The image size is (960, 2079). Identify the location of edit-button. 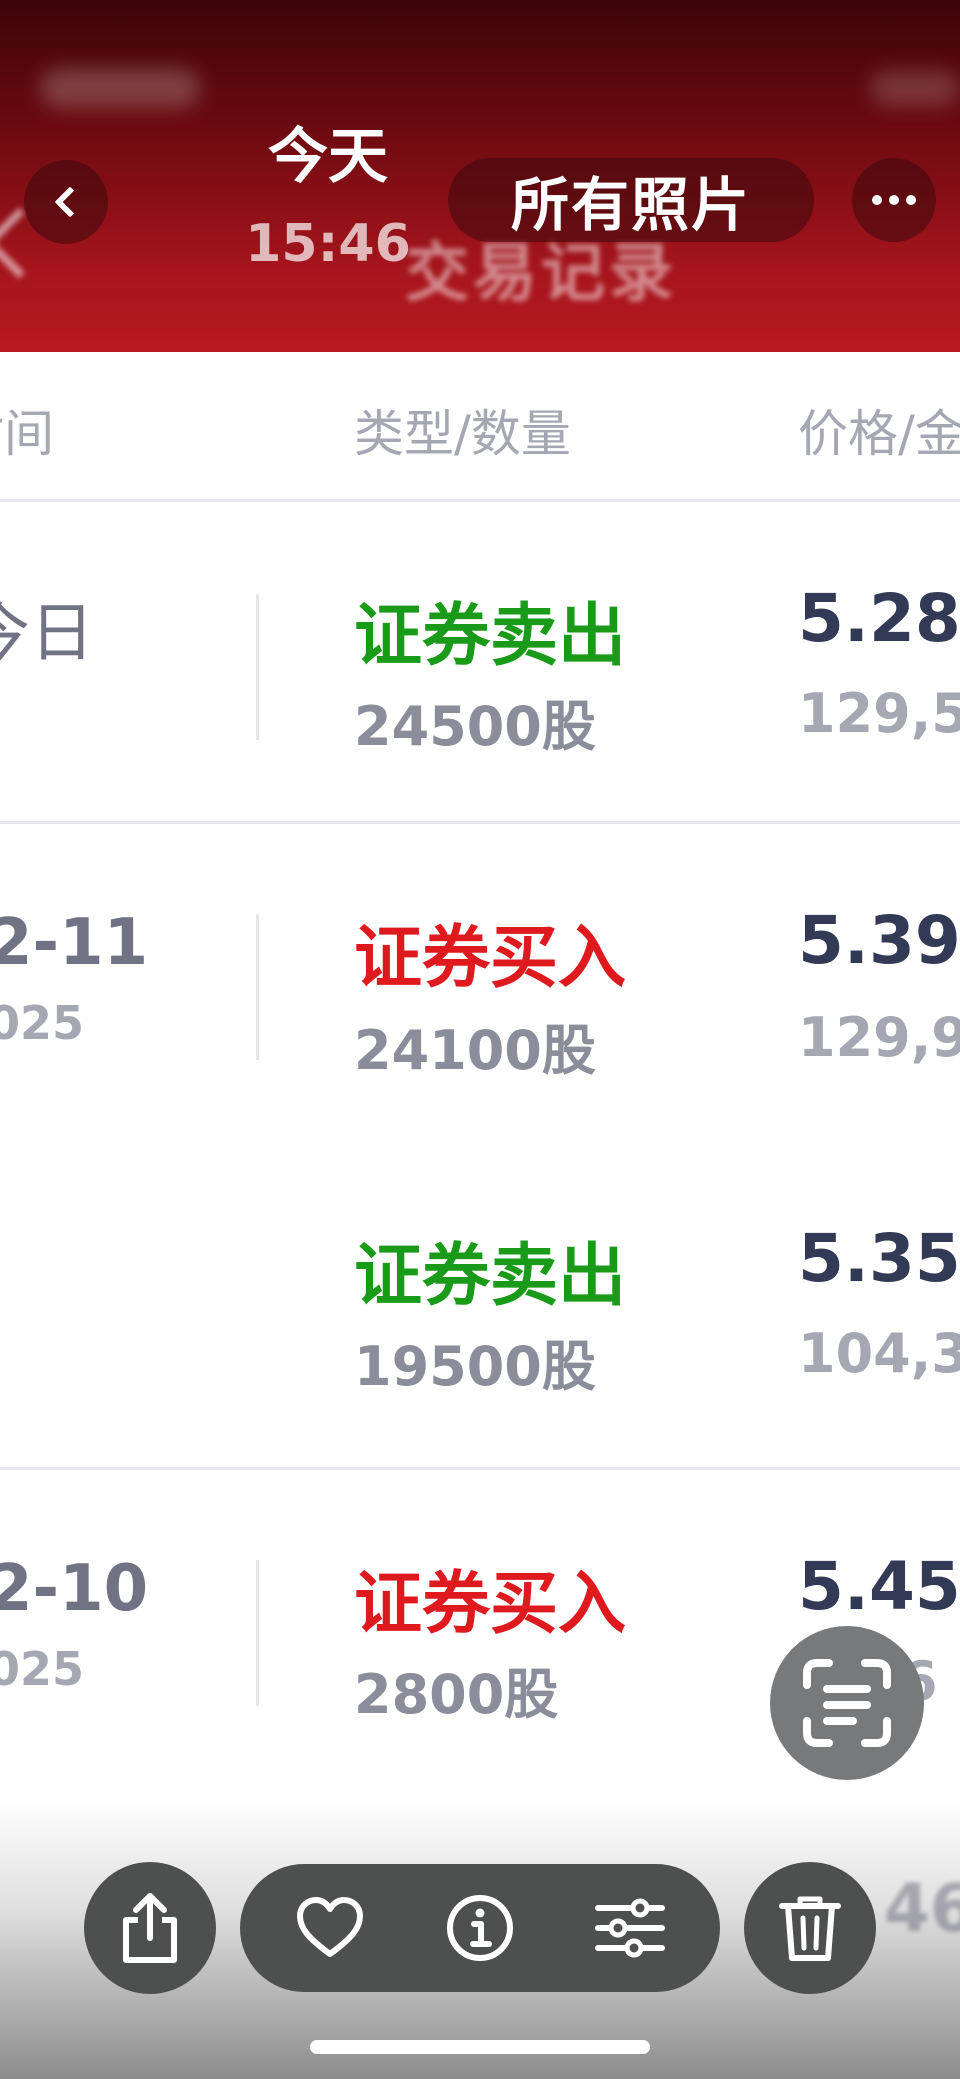
(630, 1928).